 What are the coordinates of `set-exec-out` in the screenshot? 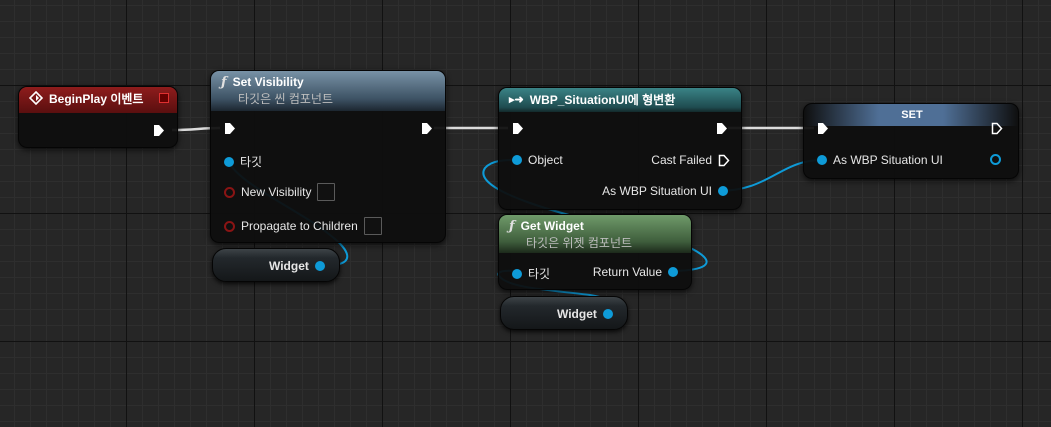 It's located at (997, 128).